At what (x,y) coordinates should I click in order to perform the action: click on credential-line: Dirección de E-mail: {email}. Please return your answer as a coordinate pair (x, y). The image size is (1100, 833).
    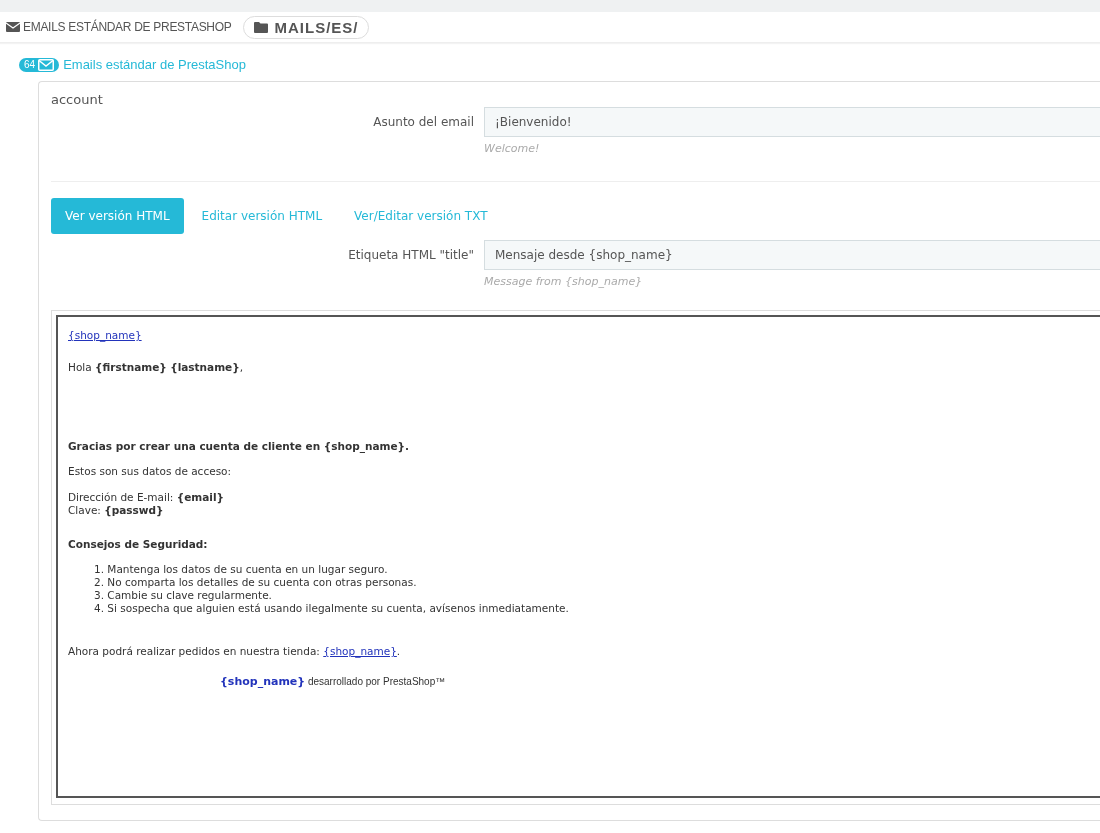
    Looking at the image, I should click on (146, 497).